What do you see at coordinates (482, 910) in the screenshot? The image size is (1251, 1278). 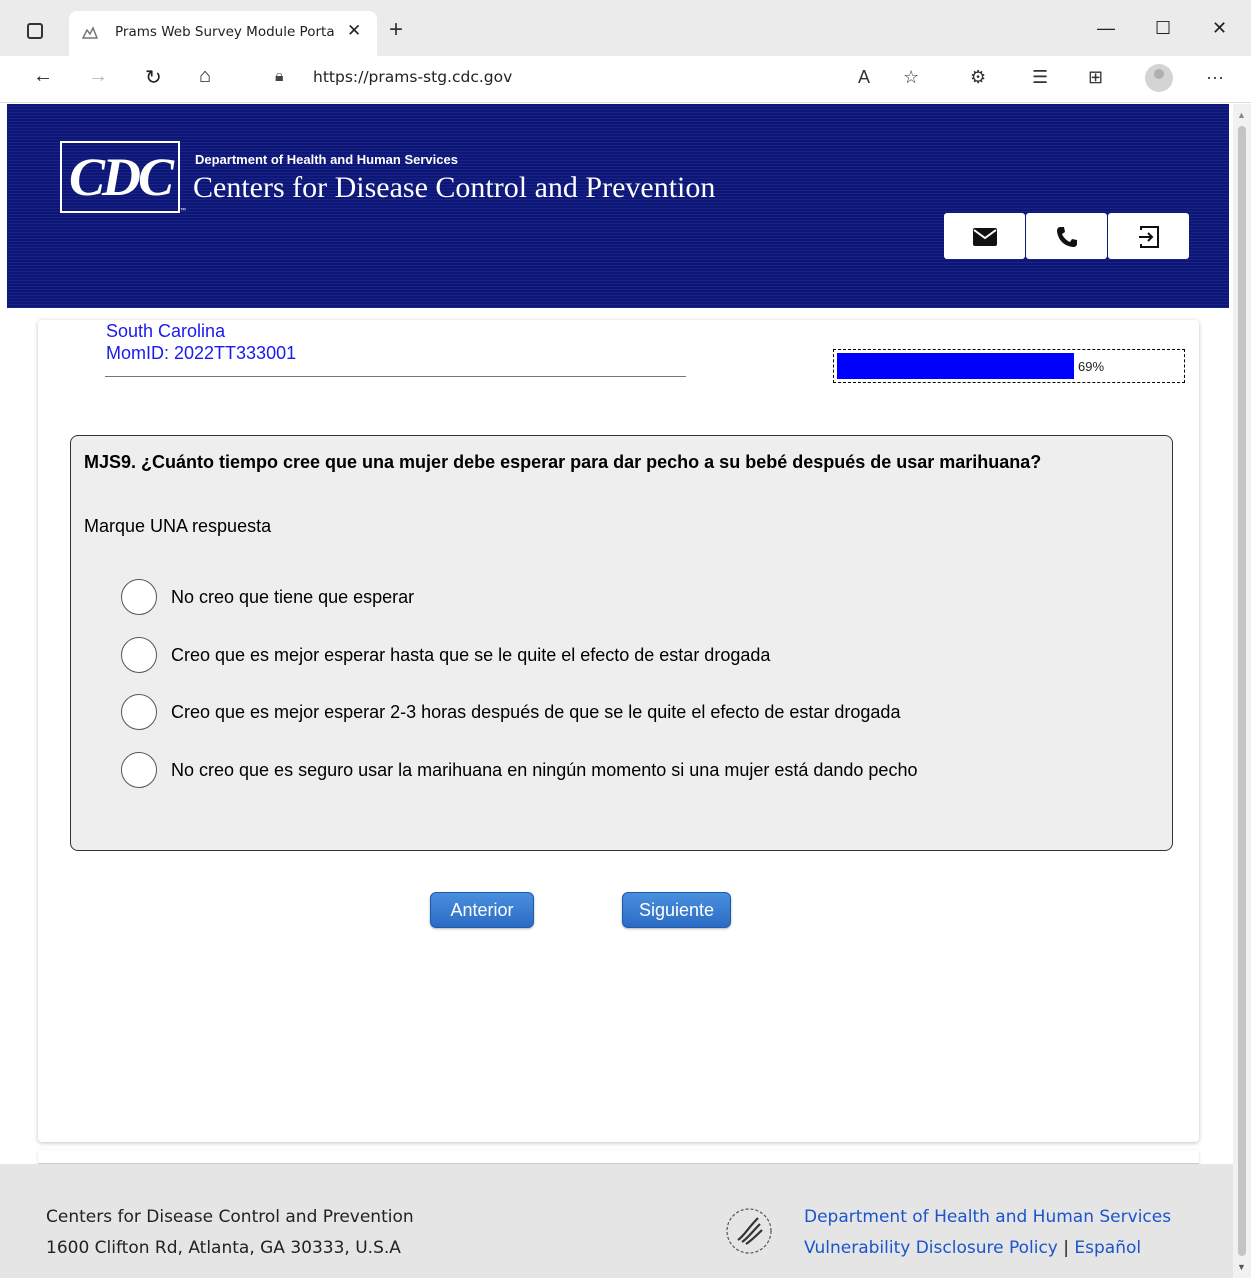 I see `previous-button: Anterior` at bounding box center [482, 910].